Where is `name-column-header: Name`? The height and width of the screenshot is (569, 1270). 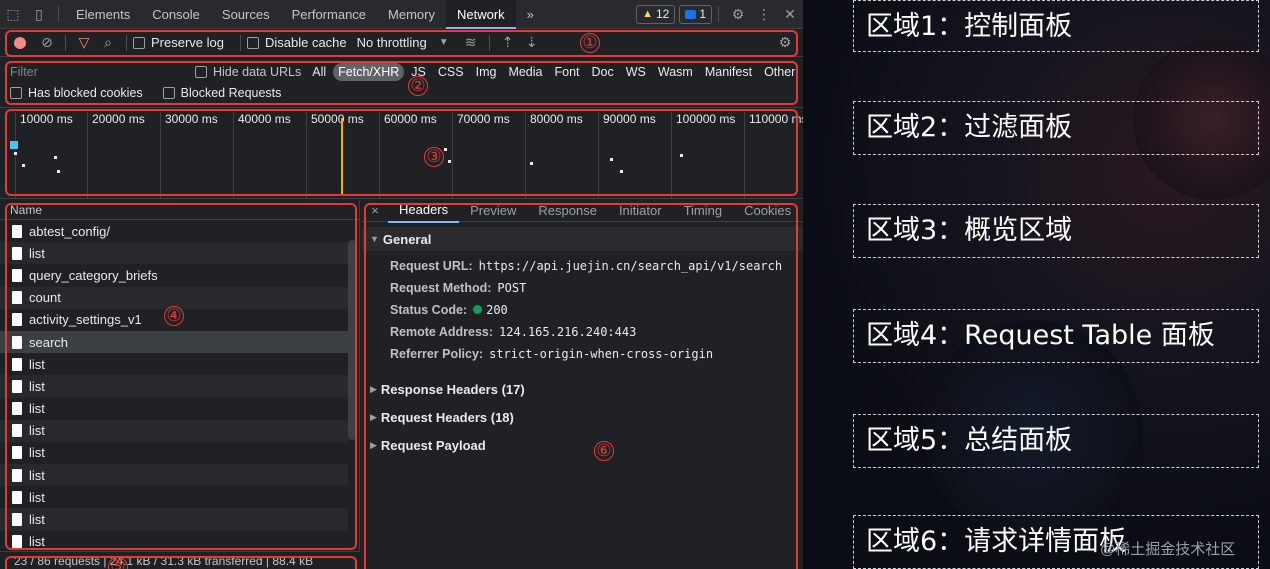 name-column-header: Name is located at coordinates (179, 210).